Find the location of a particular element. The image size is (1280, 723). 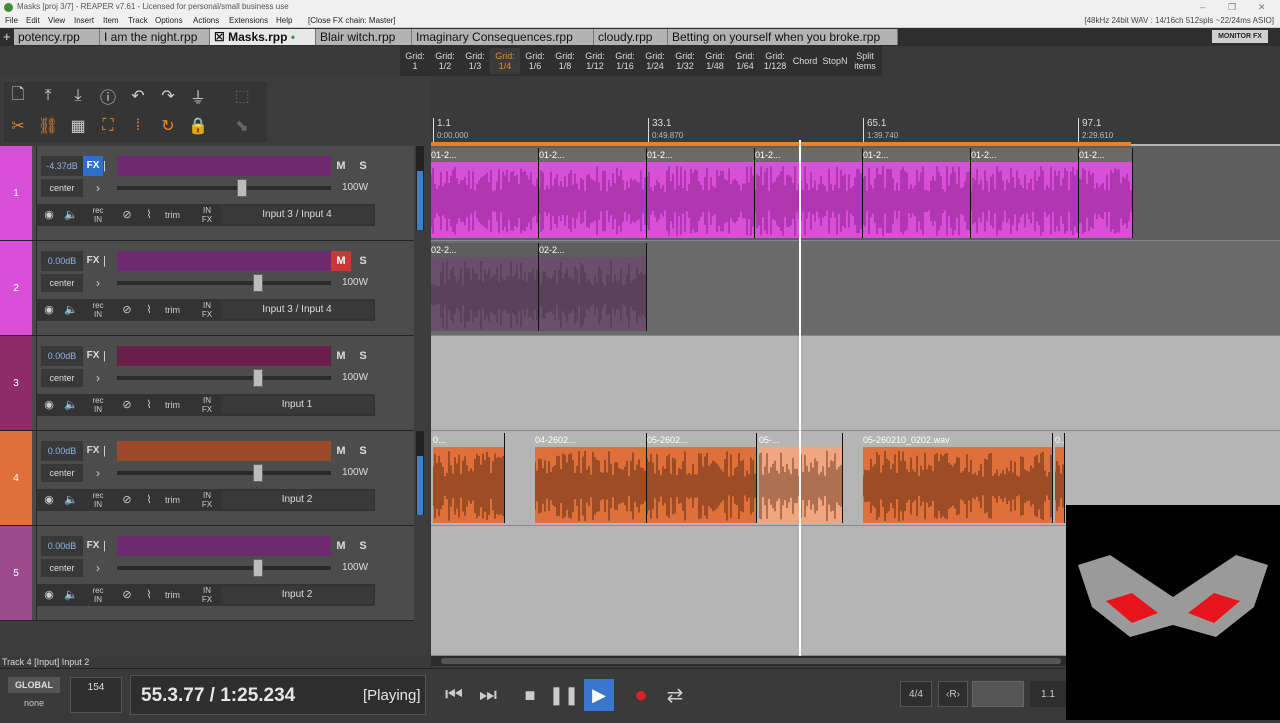

menu-item: Item is located at coordinates (111, 21).